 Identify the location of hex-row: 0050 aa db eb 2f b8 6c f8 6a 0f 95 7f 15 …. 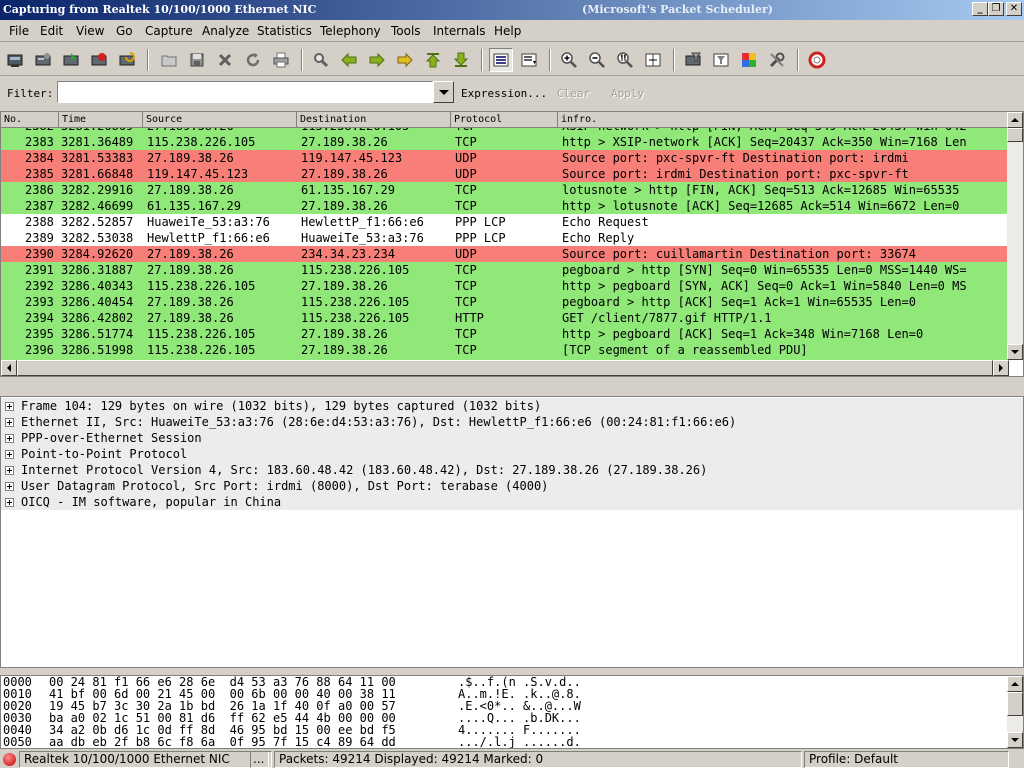
(504, 742).